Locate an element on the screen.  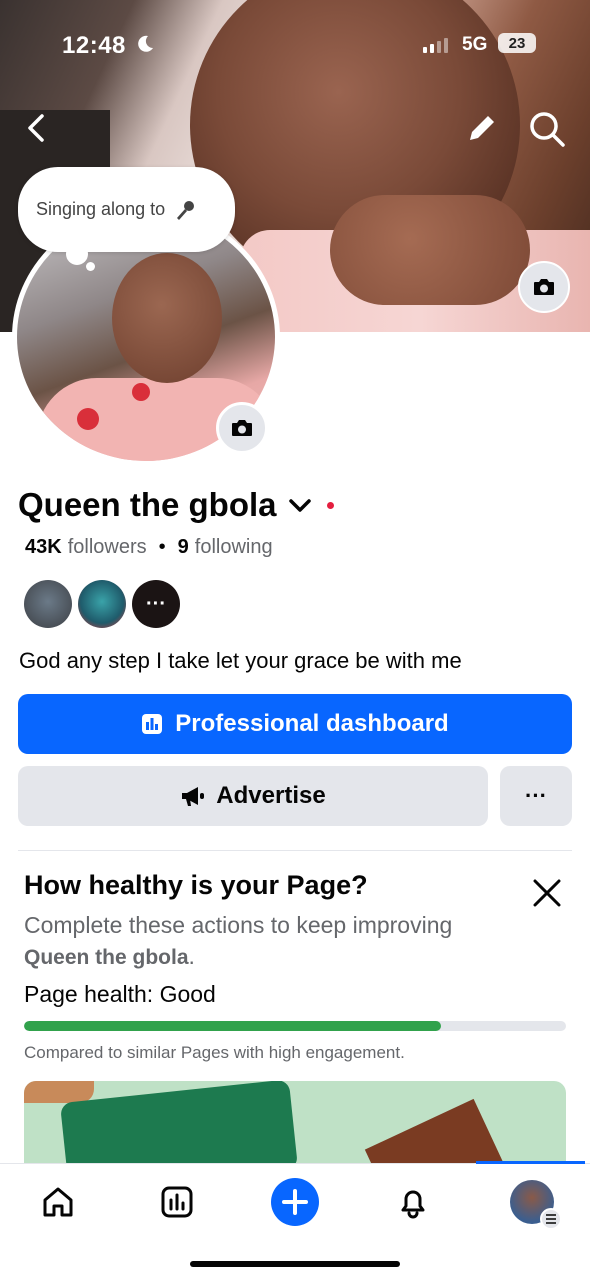
back-chevron-icon is located at coordinates (37, 128).